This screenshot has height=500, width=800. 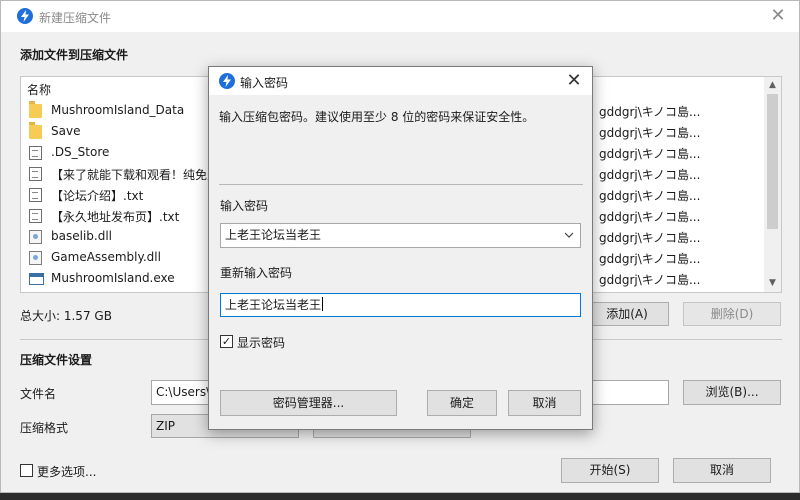 What do you see at coordinates (81, 236) in the screenshot?
I see `file-name: baselib.dll` at bounding box center [81, 236].